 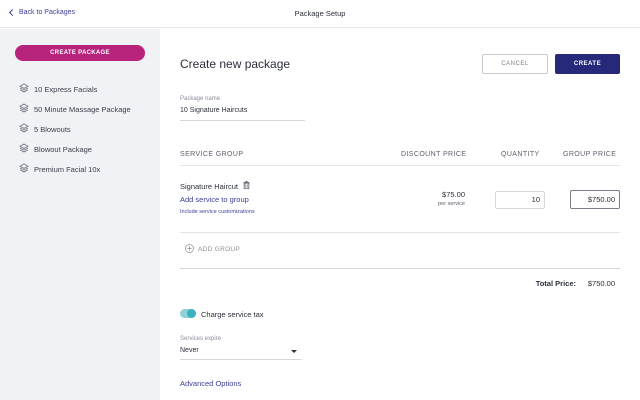 I want to click on column-header-discount-price: DISCOUNT PRICE, so click(x=434, y=154).